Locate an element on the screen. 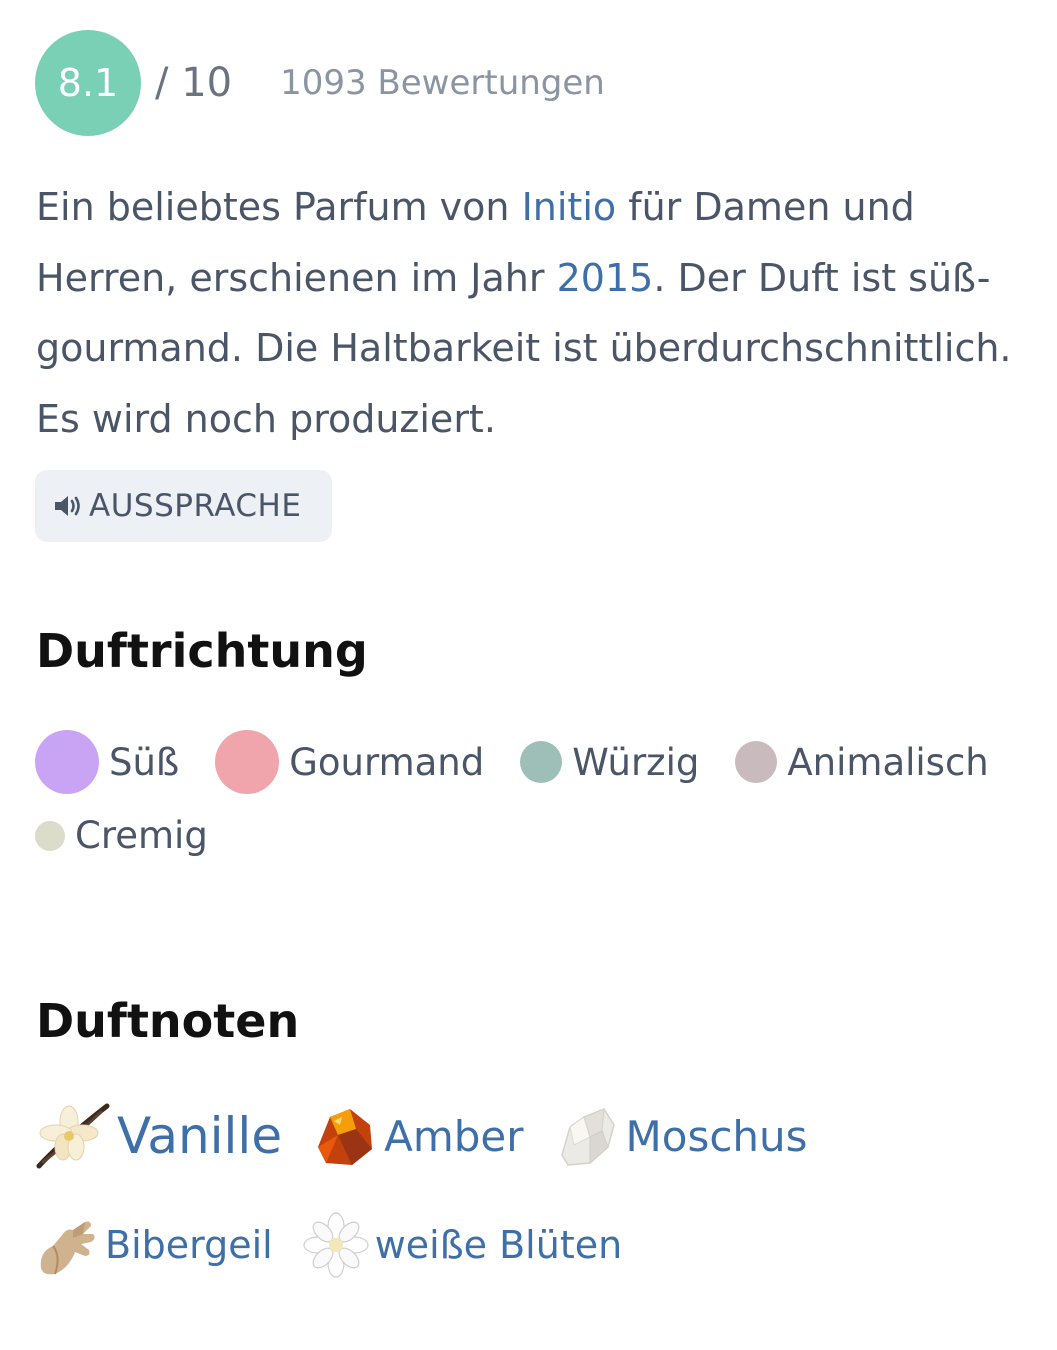  accords-row-1: Süß Gourmand Würzig Animalisch is located at coordinates (530, 762).